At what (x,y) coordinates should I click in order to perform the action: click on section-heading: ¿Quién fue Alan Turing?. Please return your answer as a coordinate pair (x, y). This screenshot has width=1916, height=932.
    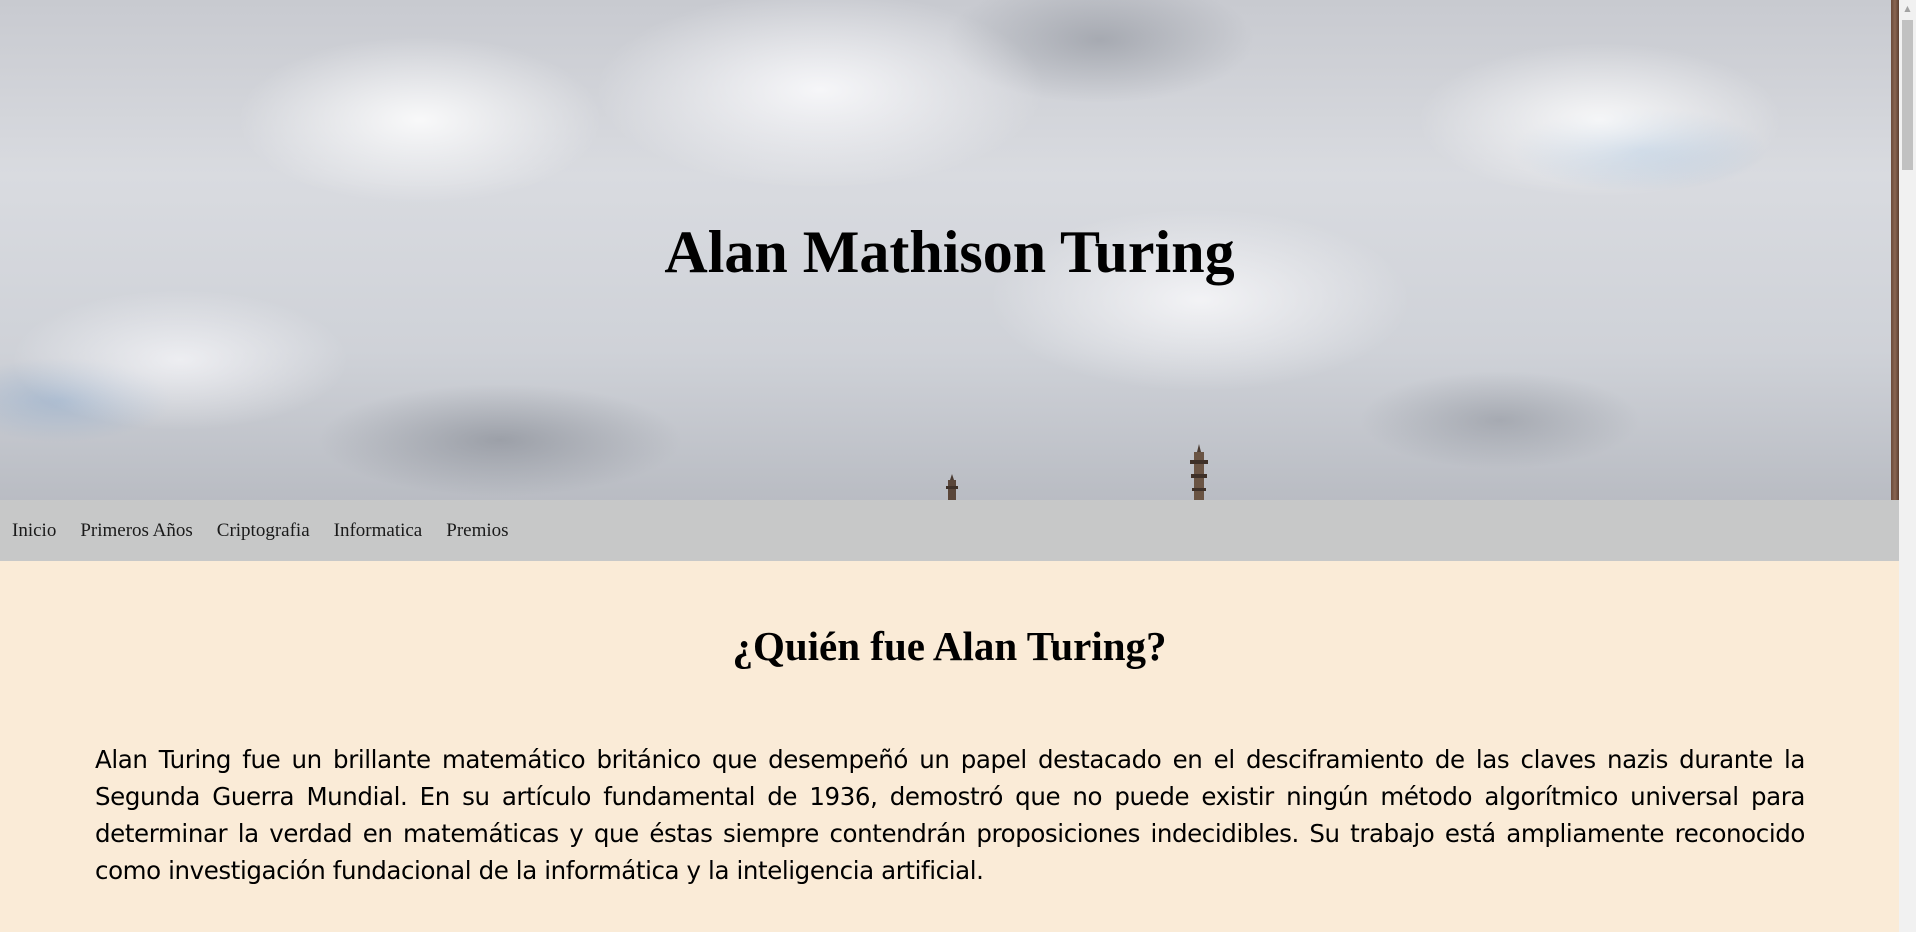
    Looking at the image, I should click on (949, 646).